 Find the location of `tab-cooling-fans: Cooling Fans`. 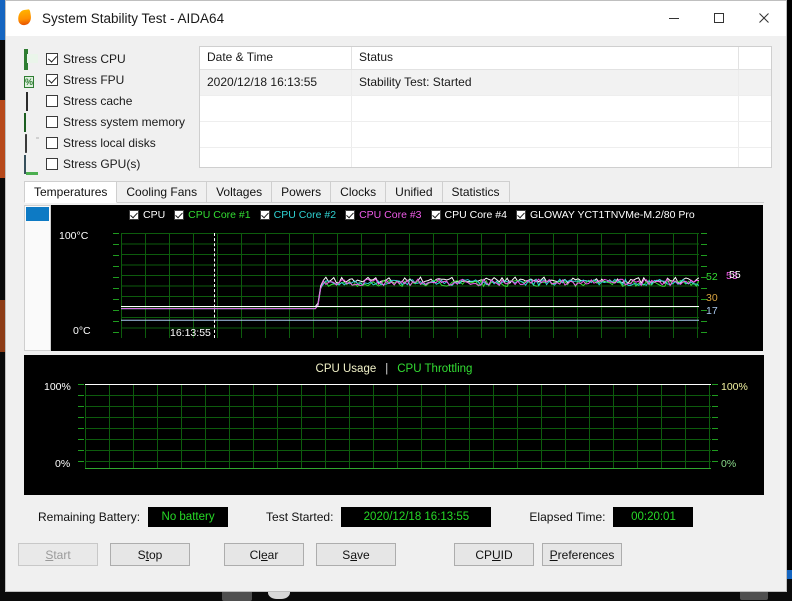

tab-cooling-fans: Cooling Fans is located at coordinates (162, 191).